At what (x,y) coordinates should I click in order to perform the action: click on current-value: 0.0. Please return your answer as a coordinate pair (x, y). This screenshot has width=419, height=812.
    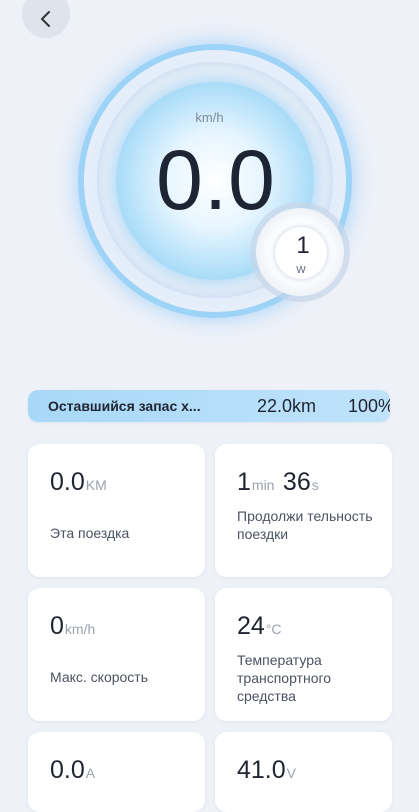
    Looking at the image, I should click on (67, 770).